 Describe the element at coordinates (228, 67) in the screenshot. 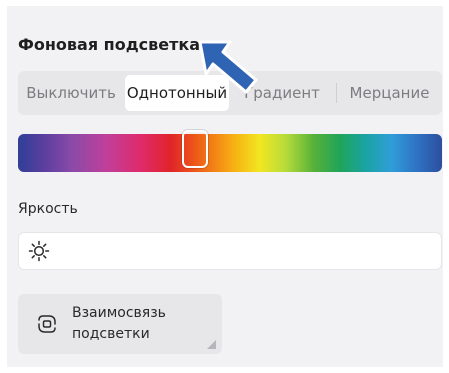

I see `pointer-arrow-icon` at that location.